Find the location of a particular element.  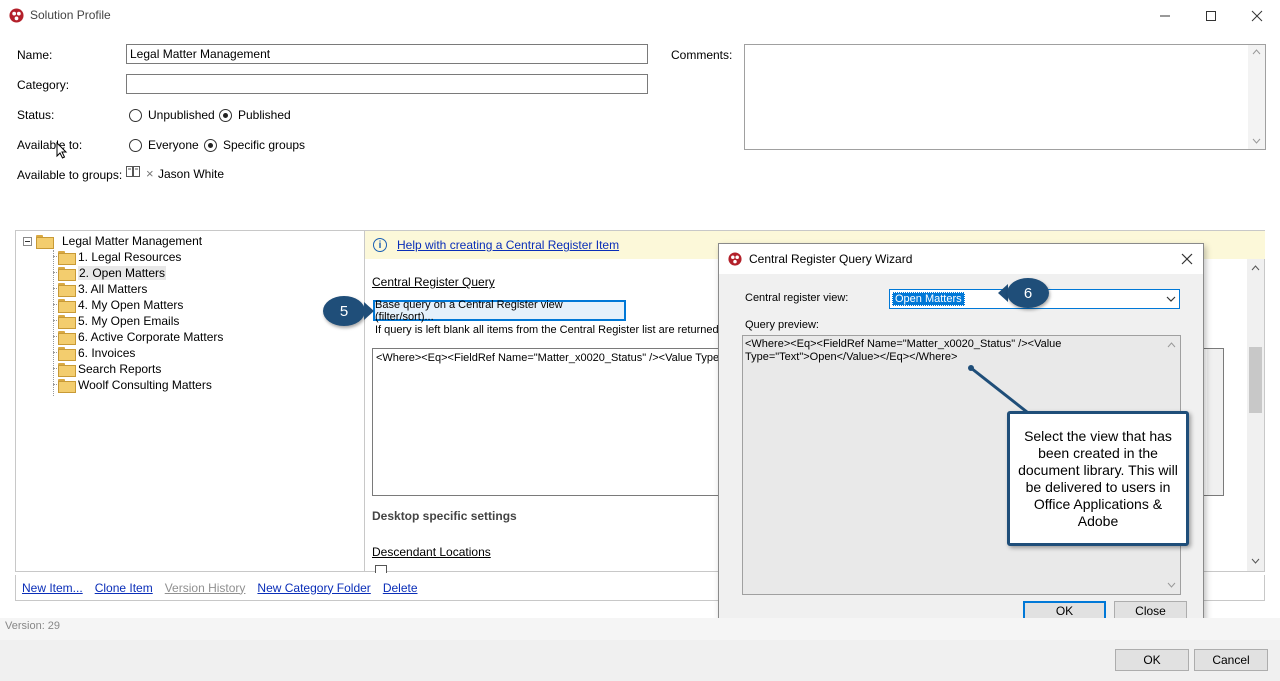

document-folder-icon is located at coordinates (67, 258).